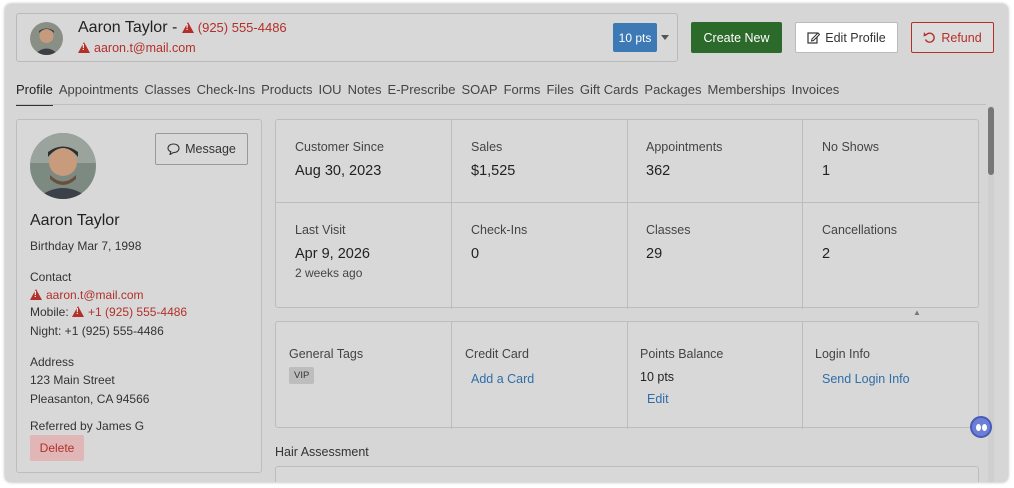  Describe the element at coordinates (479, 94) in the screenshot. I see `tab-soap: SOAP` at that location.